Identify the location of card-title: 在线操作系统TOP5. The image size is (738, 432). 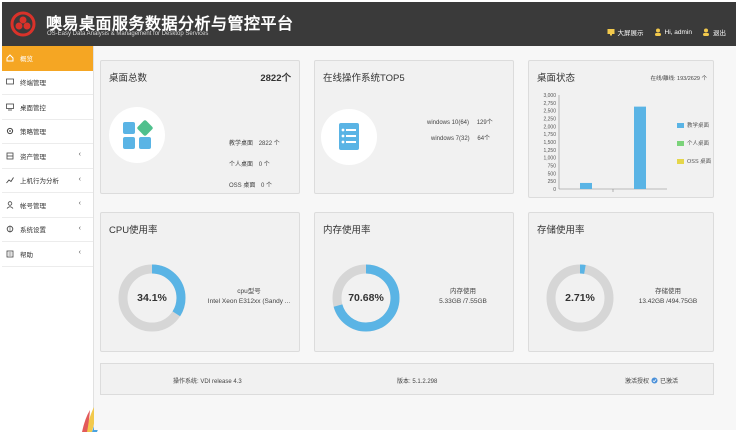
(364, 78).